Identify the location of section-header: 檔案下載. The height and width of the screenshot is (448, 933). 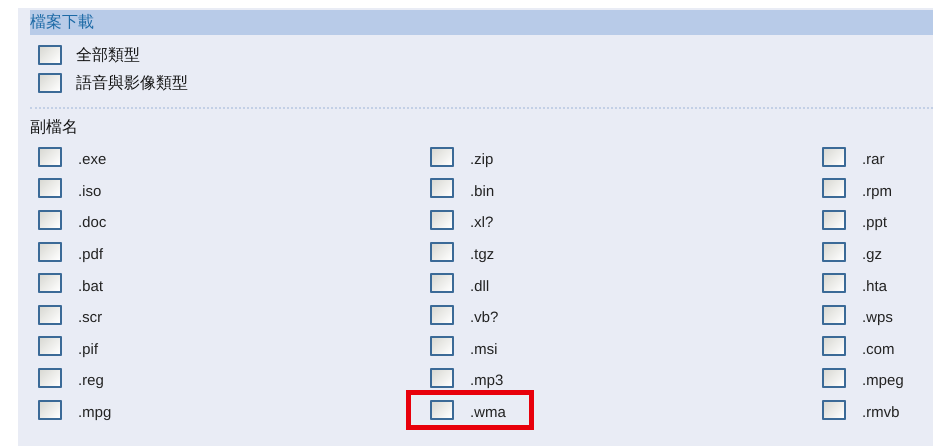
(481, 22).